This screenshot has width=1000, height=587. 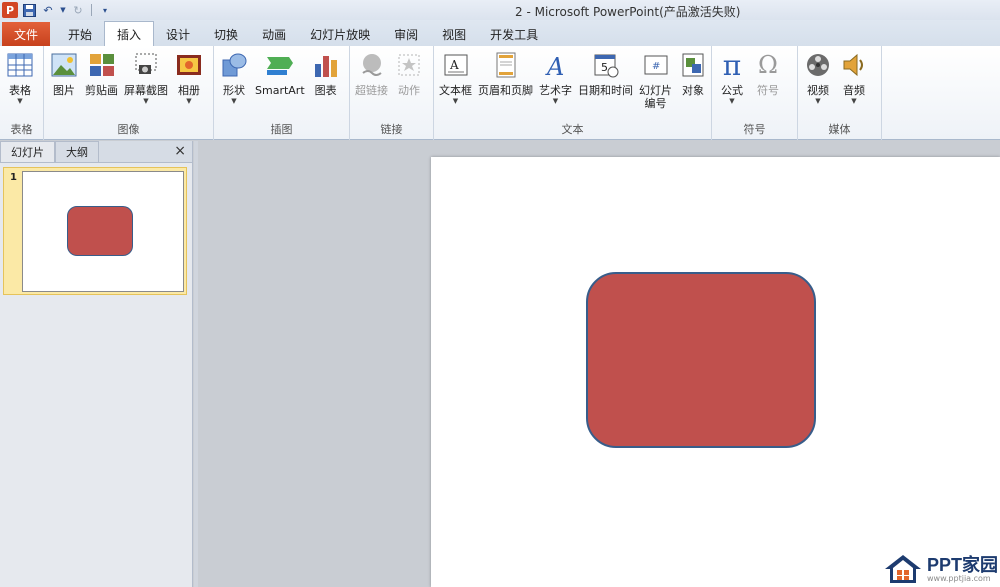 I want to click on tab-view: 视图, so click(x=454, y=34).